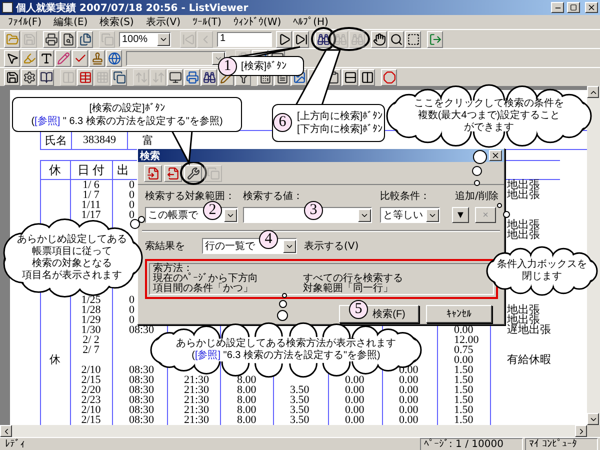 This screenshot has width=600, height=450. I want to click on table-cell-text: 2/ 2, so click(91, 340).